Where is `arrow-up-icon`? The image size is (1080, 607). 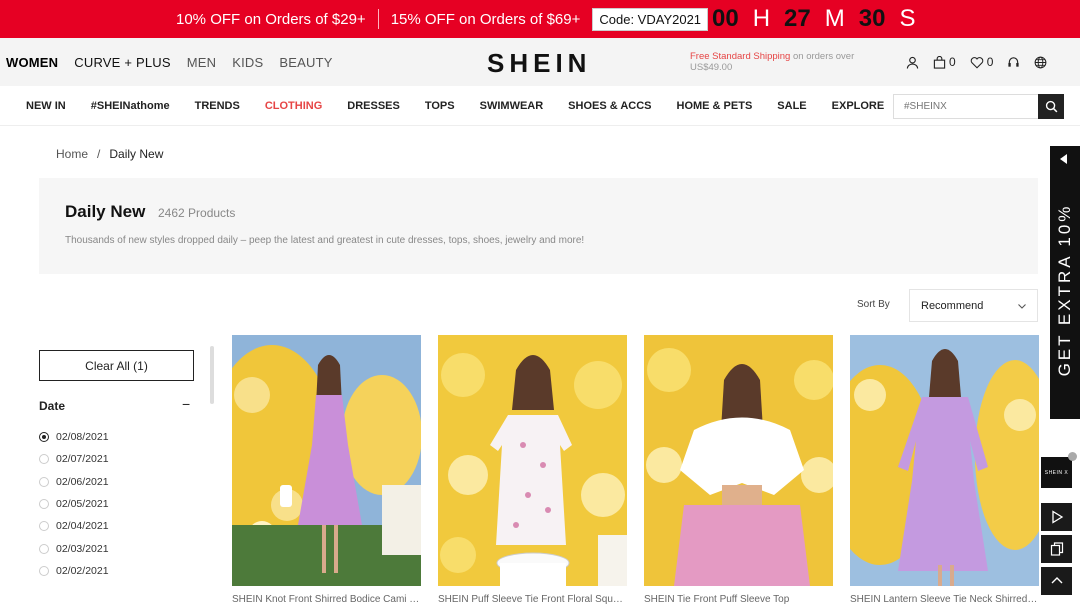
arrow-up-icon is located at coordinates (1056, 580).